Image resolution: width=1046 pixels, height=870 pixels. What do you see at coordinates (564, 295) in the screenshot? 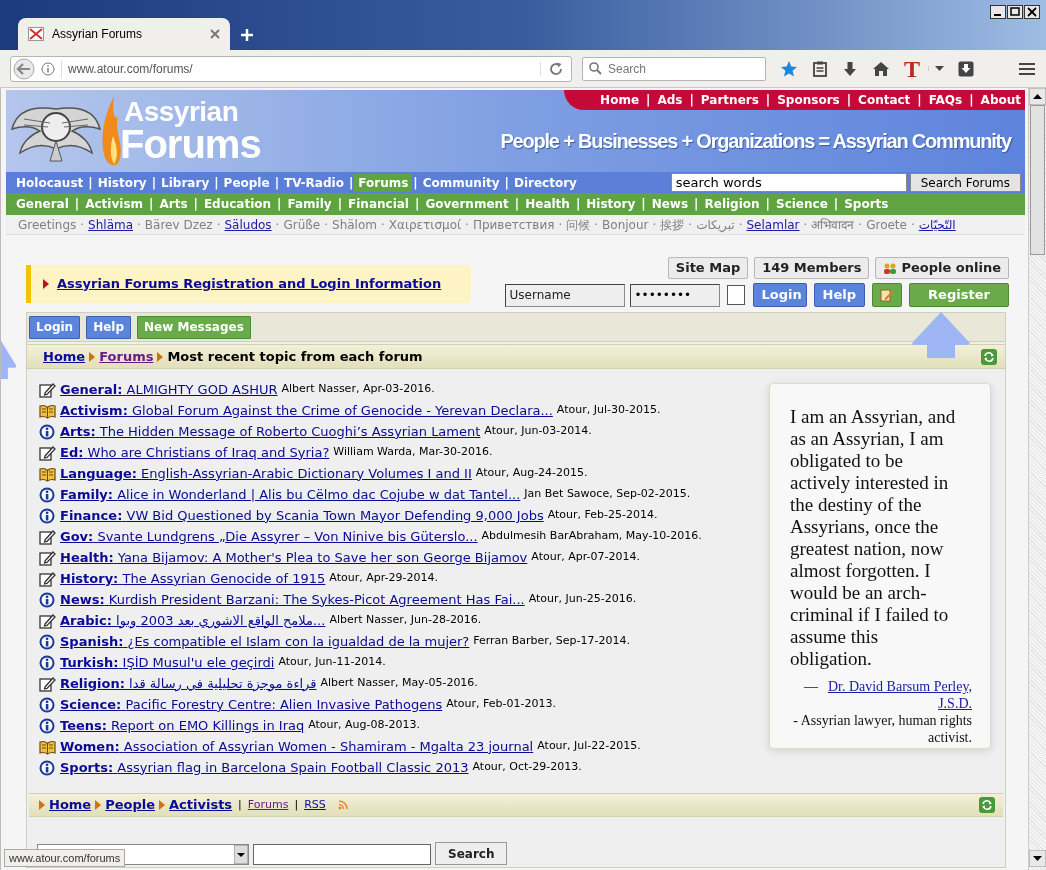
I see `username-field: Username` at bounding box center [564, 295].